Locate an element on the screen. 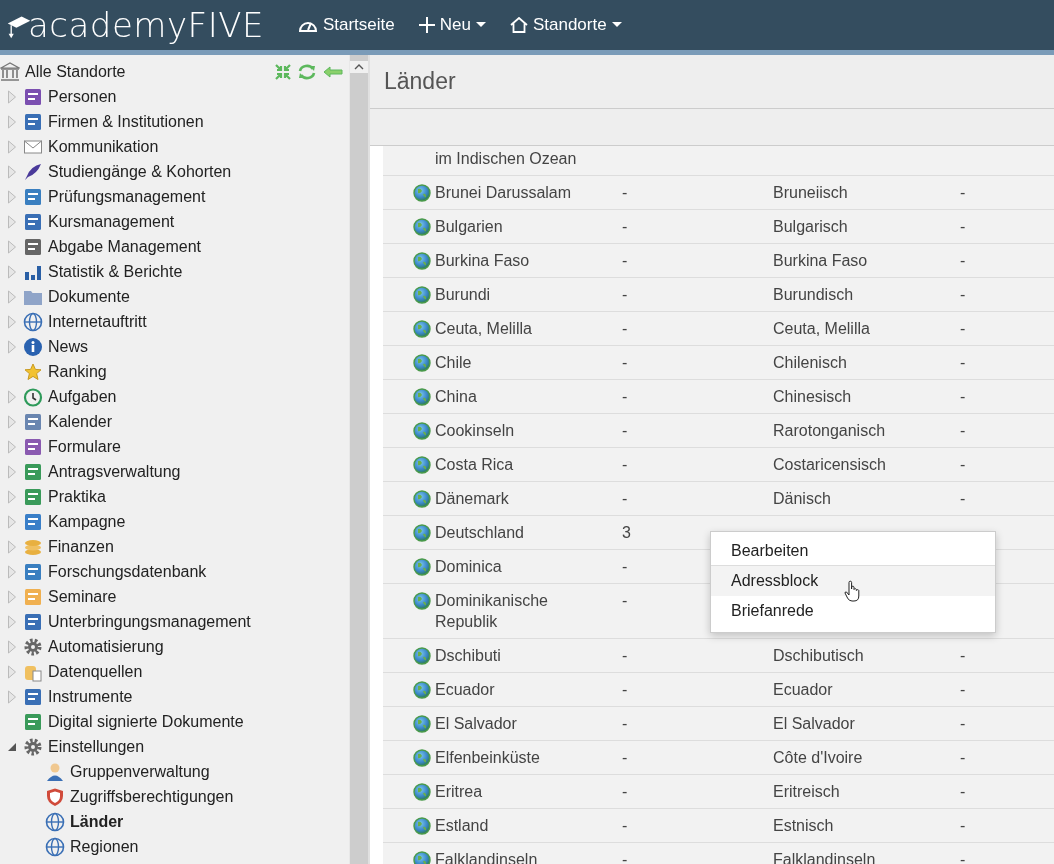  table-cell: Burkina Faso is located at coordinates (482, 260).